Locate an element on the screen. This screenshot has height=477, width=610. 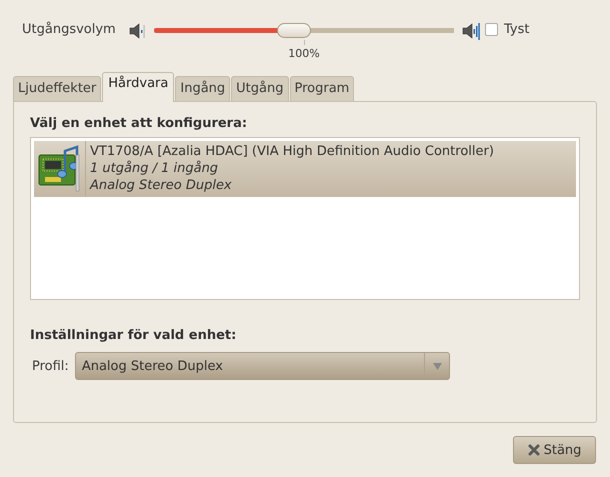
profile-label: Profil: is located at coordinates (50, 366).